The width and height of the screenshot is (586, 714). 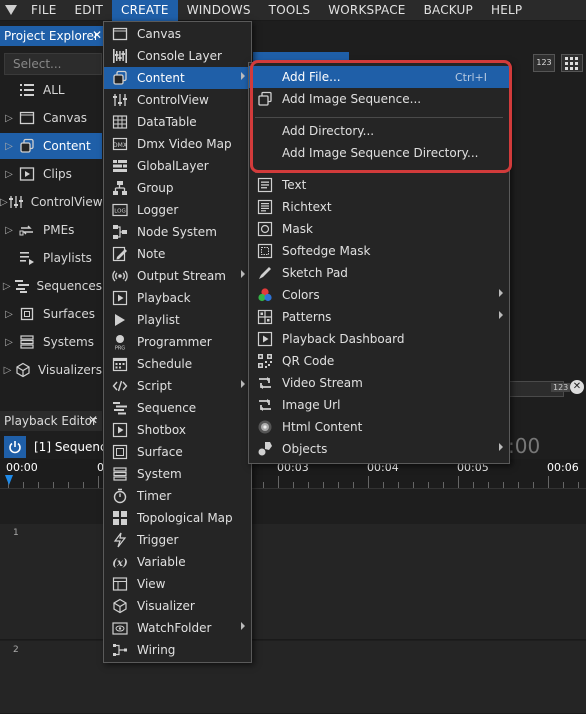 What do you see at coordinates (51, 230) in the screenshot?
I see `tree-item-pmes: ▷ PMEs` at bounding box center [51, 230].